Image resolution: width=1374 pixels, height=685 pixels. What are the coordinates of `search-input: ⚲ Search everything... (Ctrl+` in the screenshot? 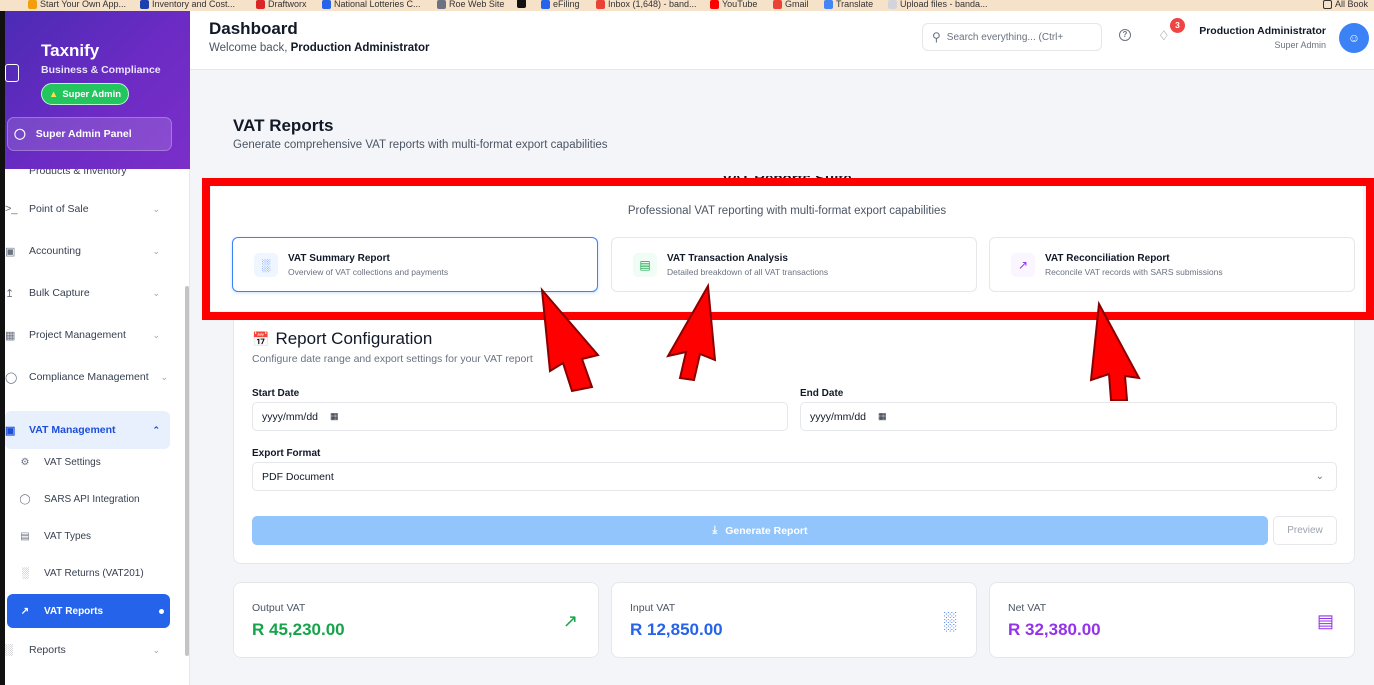 It's located at (1012, 37).